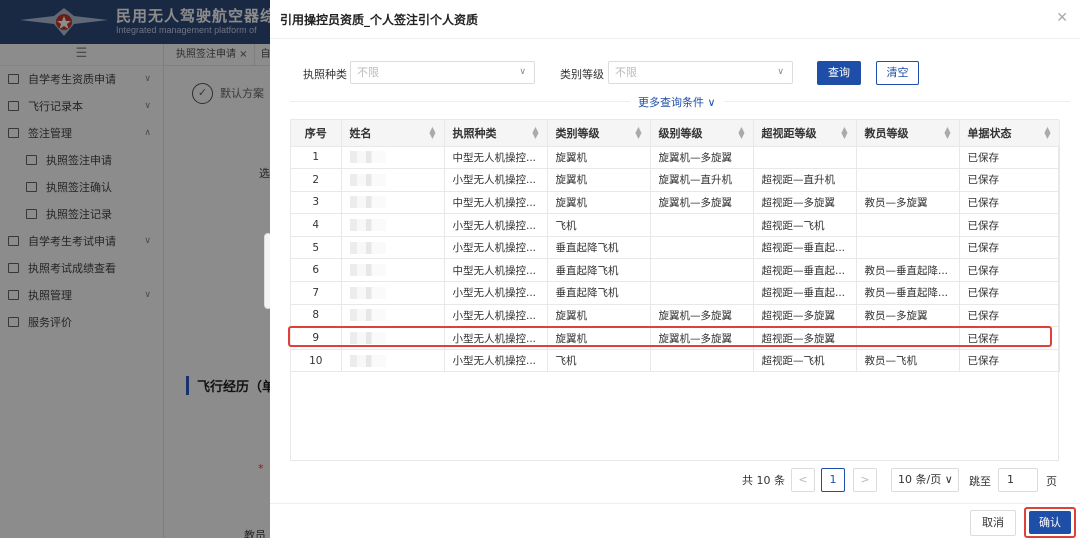  I want to click on page-number-1: 1, so click(833, 480).